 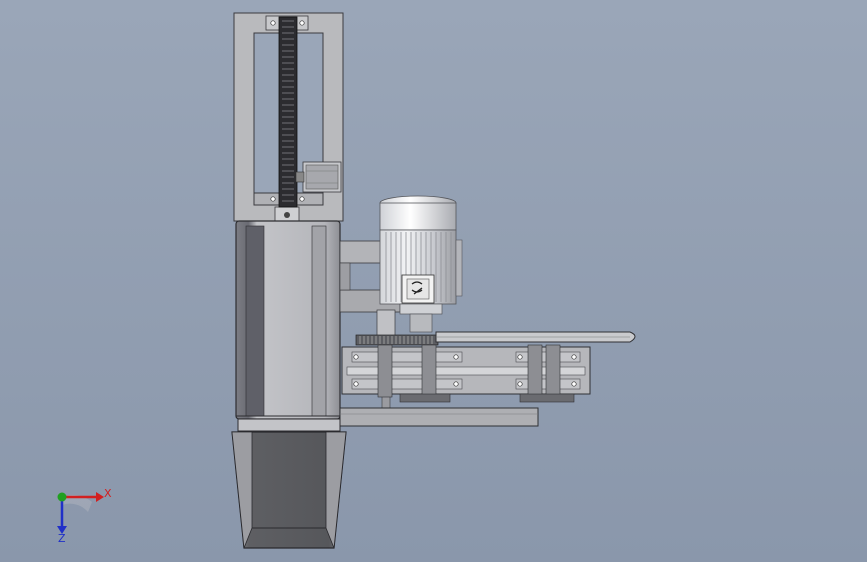 What do you see at coordinates (108, 493) in the screenshot?
I see `x-axis-label: X` at bounding box center [108, 493].